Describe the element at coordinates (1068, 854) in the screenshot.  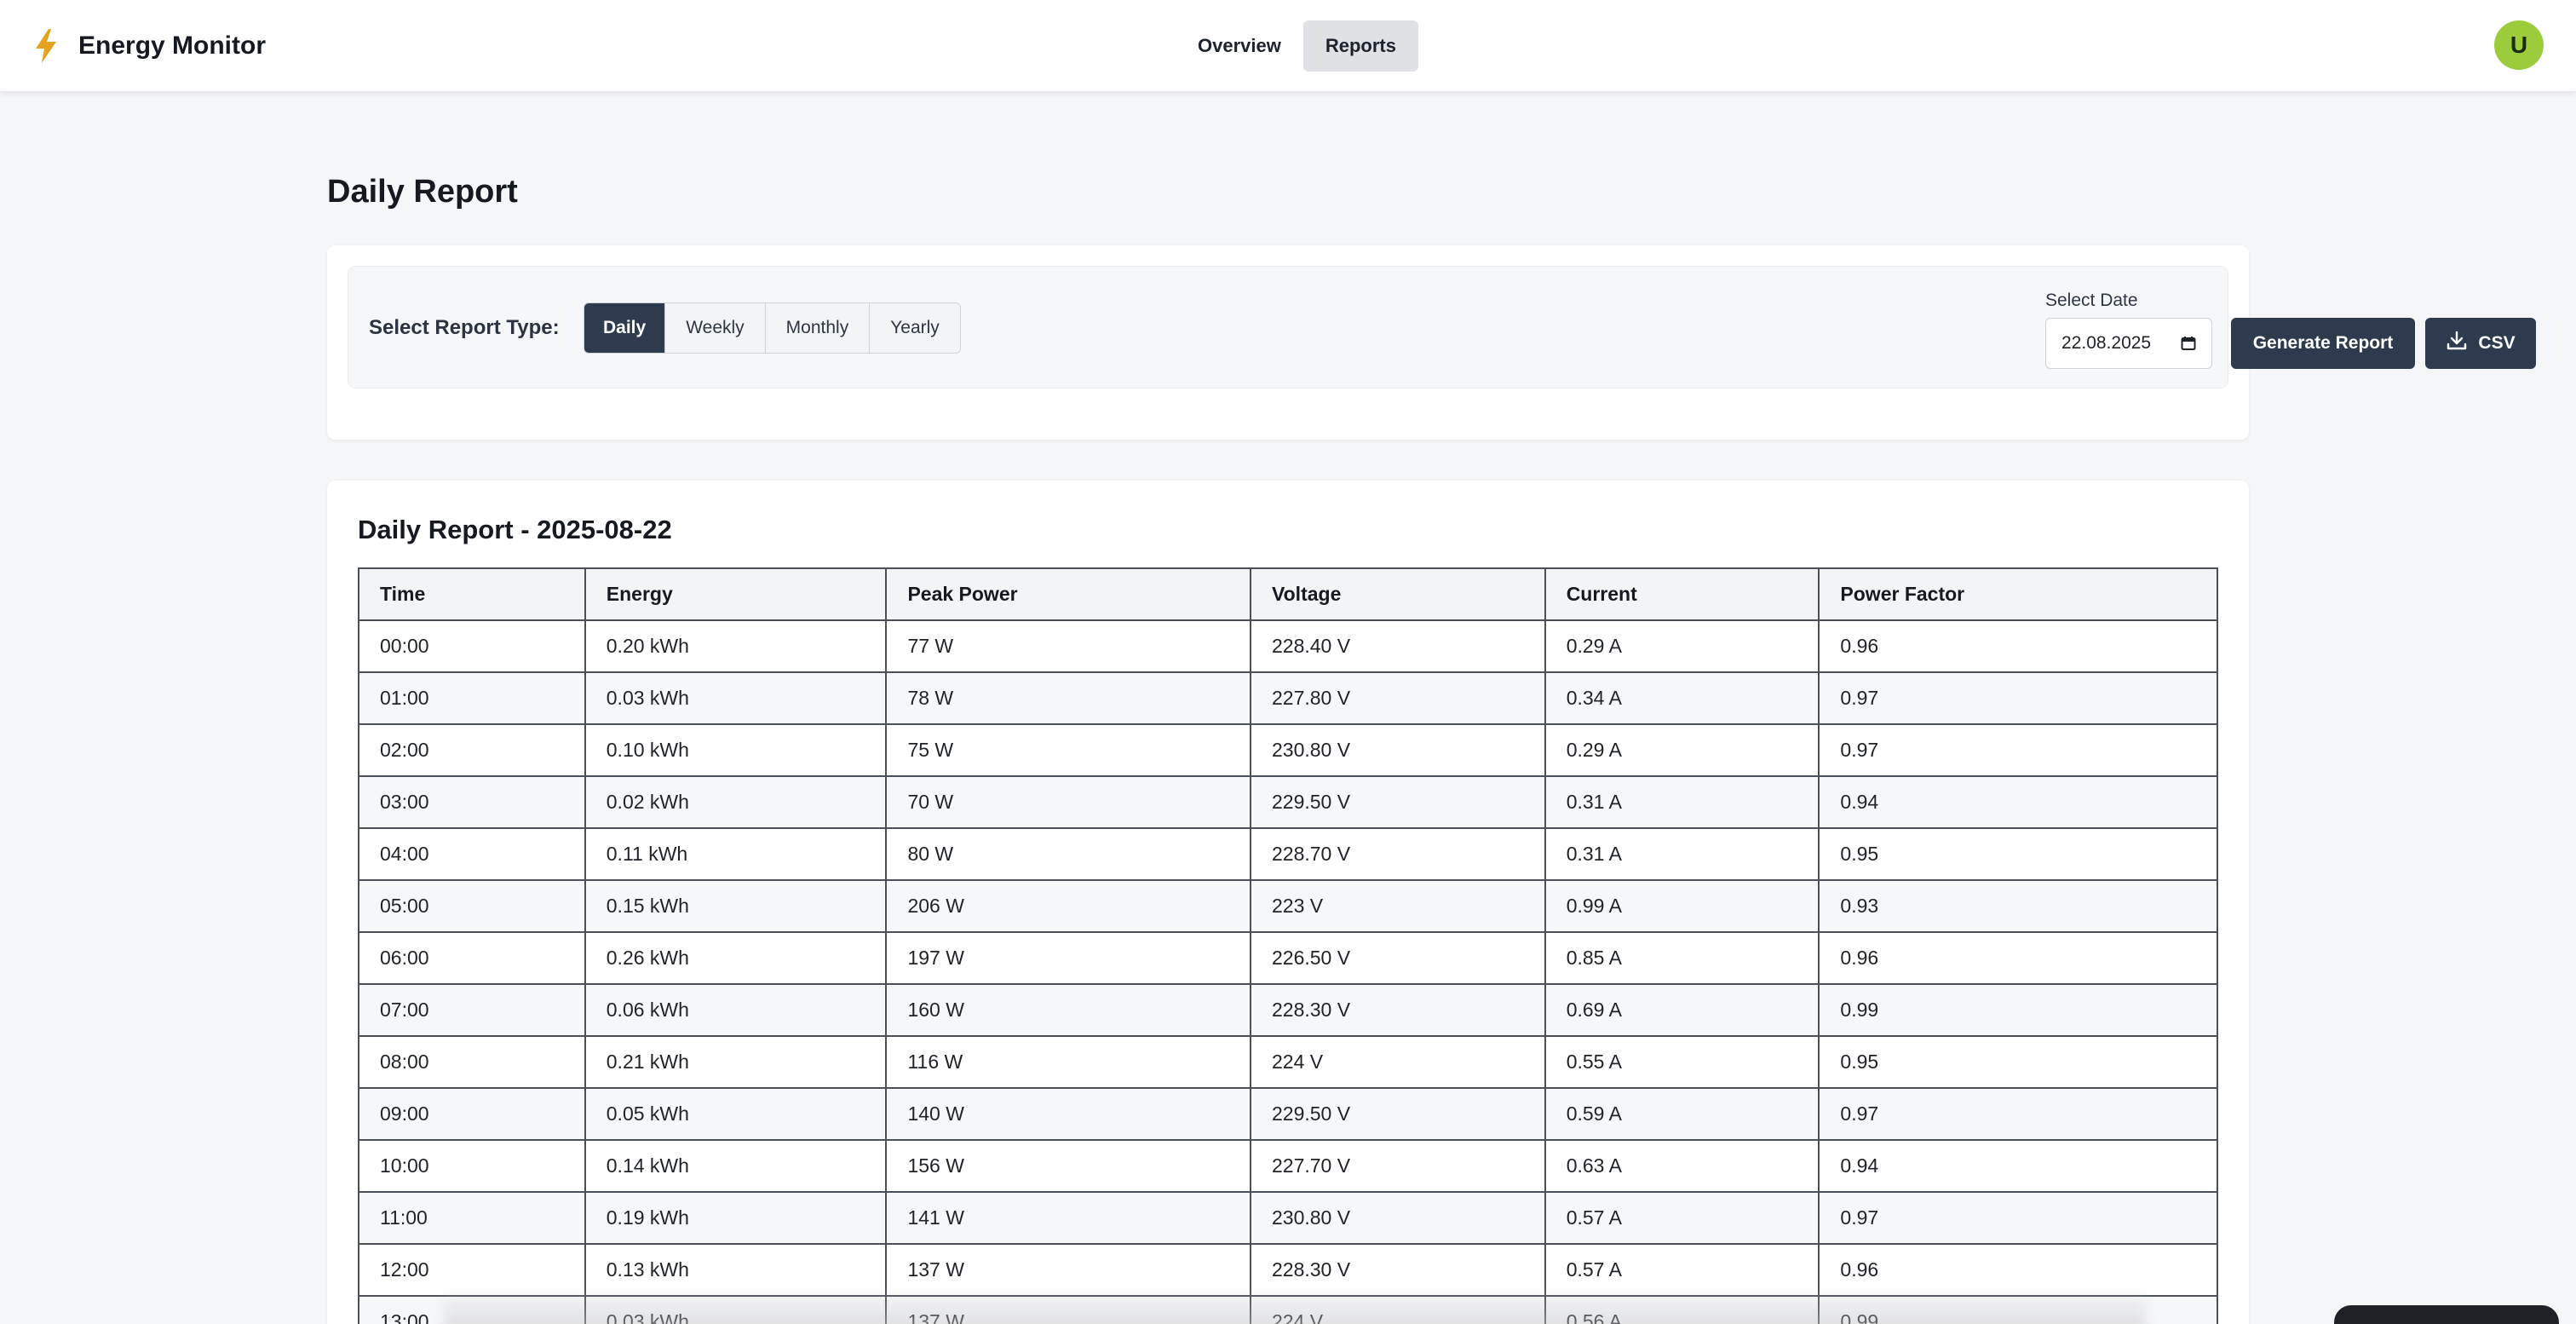
I see `cell-peak-power: 80 W` at that location.